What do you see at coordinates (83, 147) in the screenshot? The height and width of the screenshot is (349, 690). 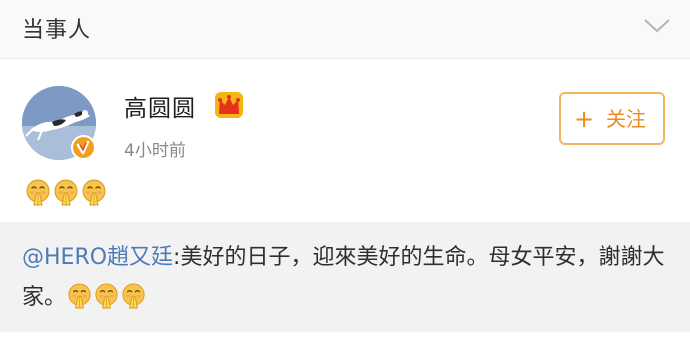 I see `verified-badge-icon` at bounding box center [83, 147].